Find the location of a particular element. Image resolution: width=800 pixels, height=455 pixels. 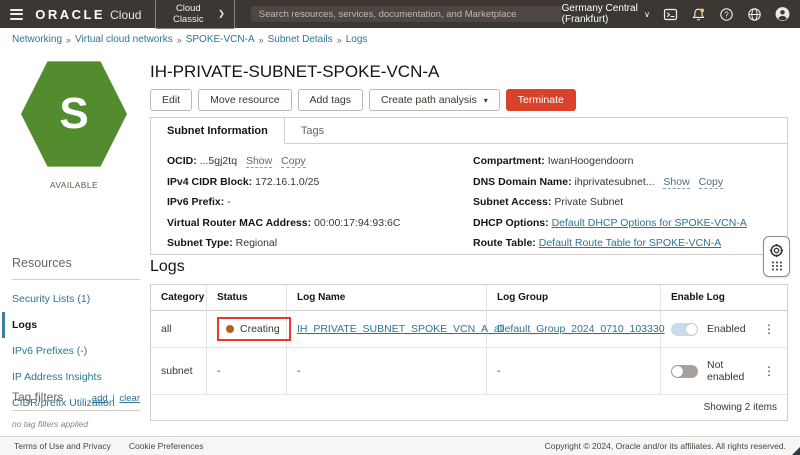

subnet-type-value: Regional is located at coordinates (256, 243).